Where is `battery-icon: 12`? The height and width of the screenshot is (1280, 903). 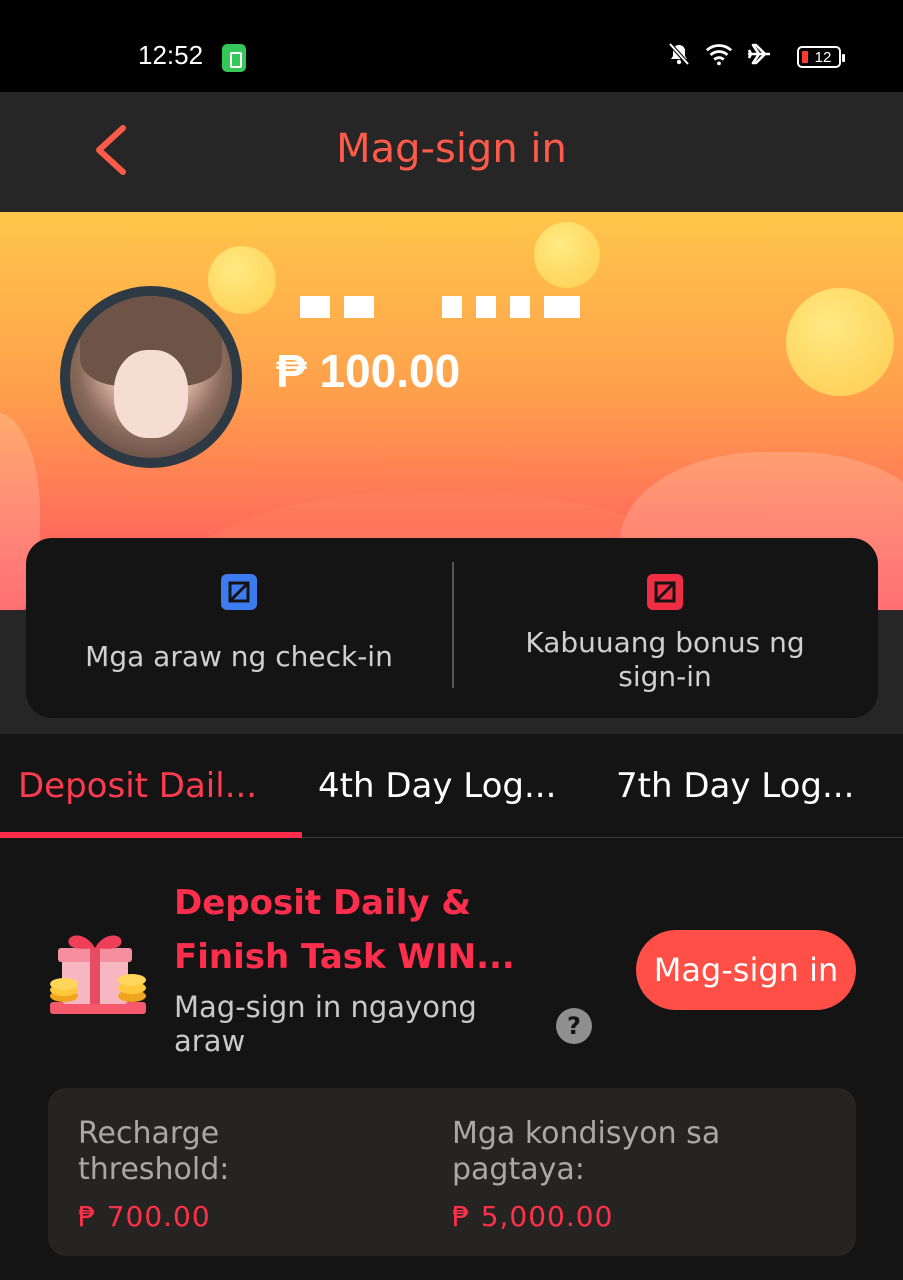 battery-icon: 12 is located at coordinates (821, 57).